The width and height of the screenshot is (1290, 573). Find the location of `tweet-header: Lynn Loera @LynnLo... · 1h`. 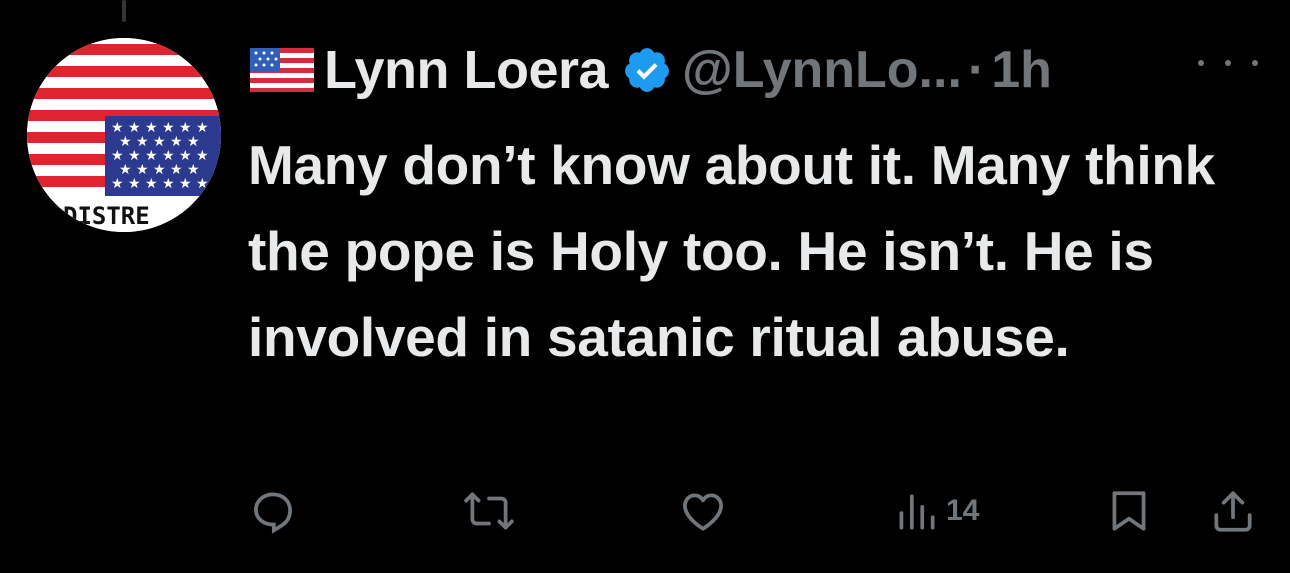

tweet-header: Lynn Loera @LynnLo... · 1h is located at coordinates (651, 70).